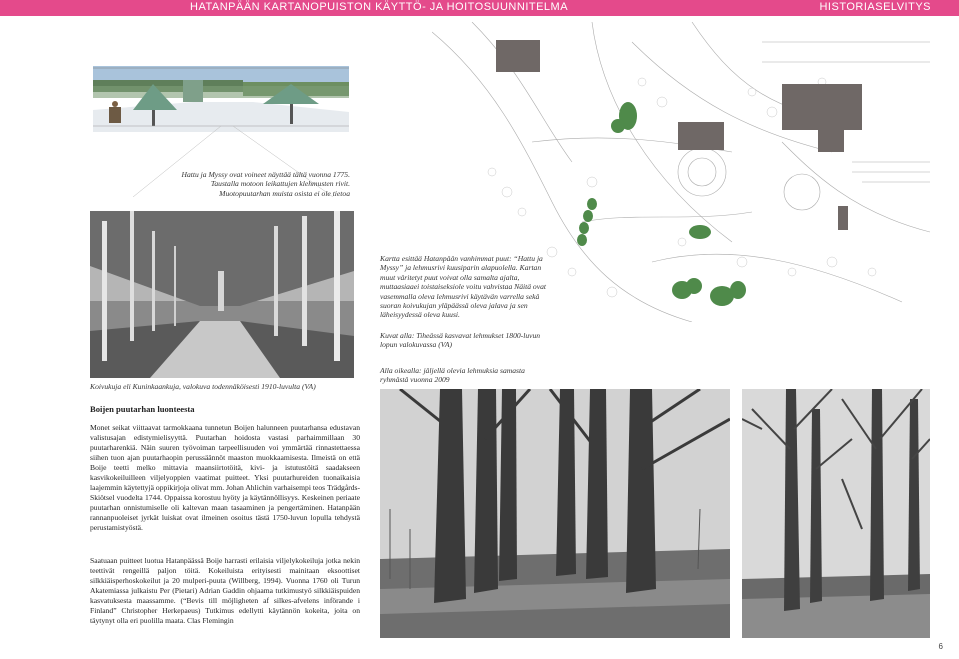 Image resolution: width=959 pixels, height=659 pixels. I want to click on section-title: HISTORIASELVITYS, so click(875, 7).